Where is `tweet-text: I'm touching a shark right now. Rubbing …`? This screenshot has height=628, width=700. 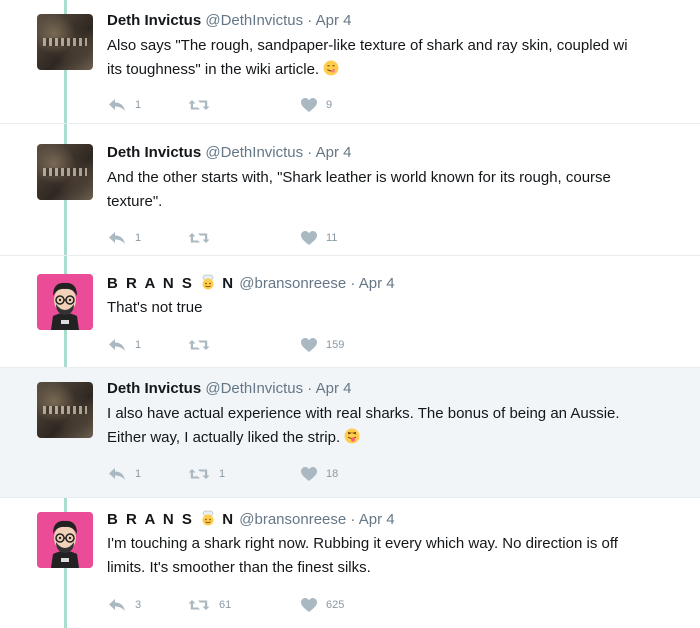
tweet-text: I'm touching a shark right now. Rubbing … is located at coordinates (403, 556).